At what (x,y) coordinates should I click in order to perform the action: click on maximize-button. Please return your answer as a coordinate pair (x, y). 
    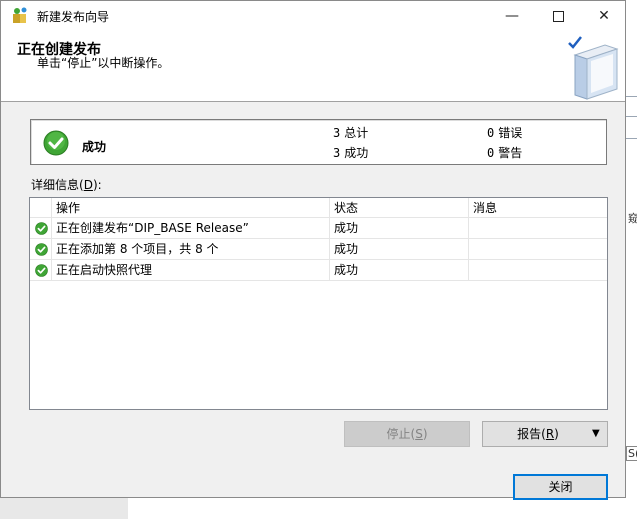
    Looking at the image, I should click on (558, 16).